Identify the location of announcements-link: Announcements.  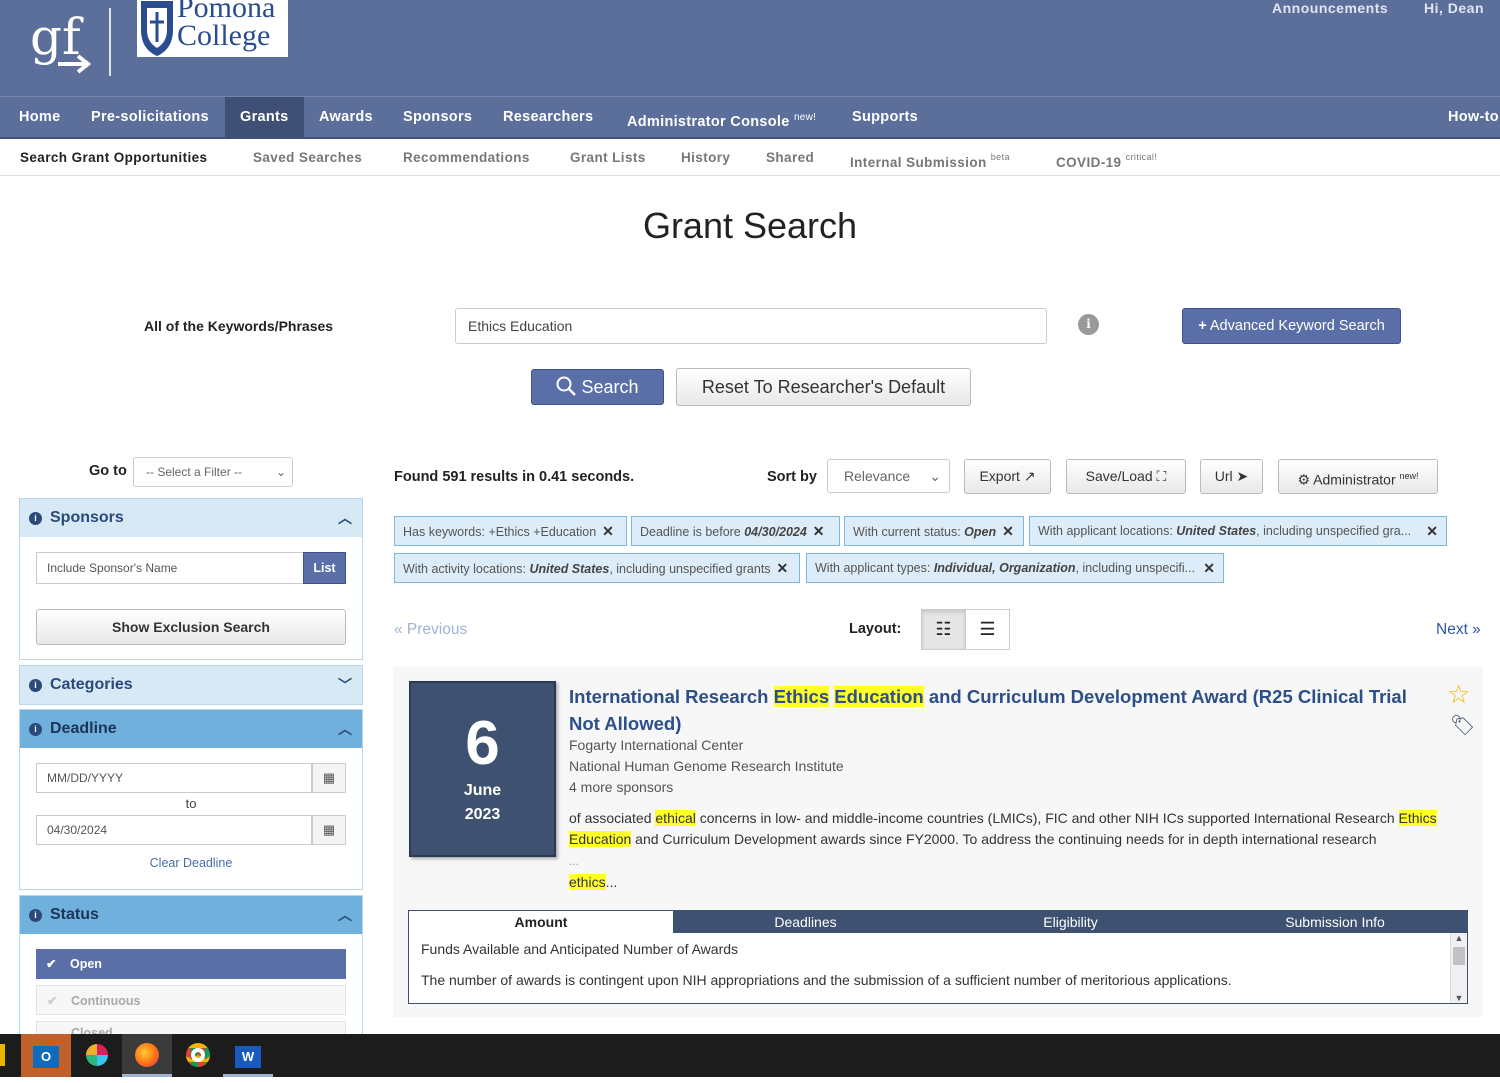
(1330, 8).